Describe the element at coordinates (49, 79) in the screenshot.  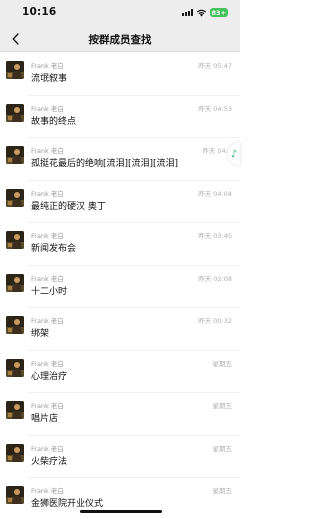
I see `message-text: 流氓叙事` at that location.